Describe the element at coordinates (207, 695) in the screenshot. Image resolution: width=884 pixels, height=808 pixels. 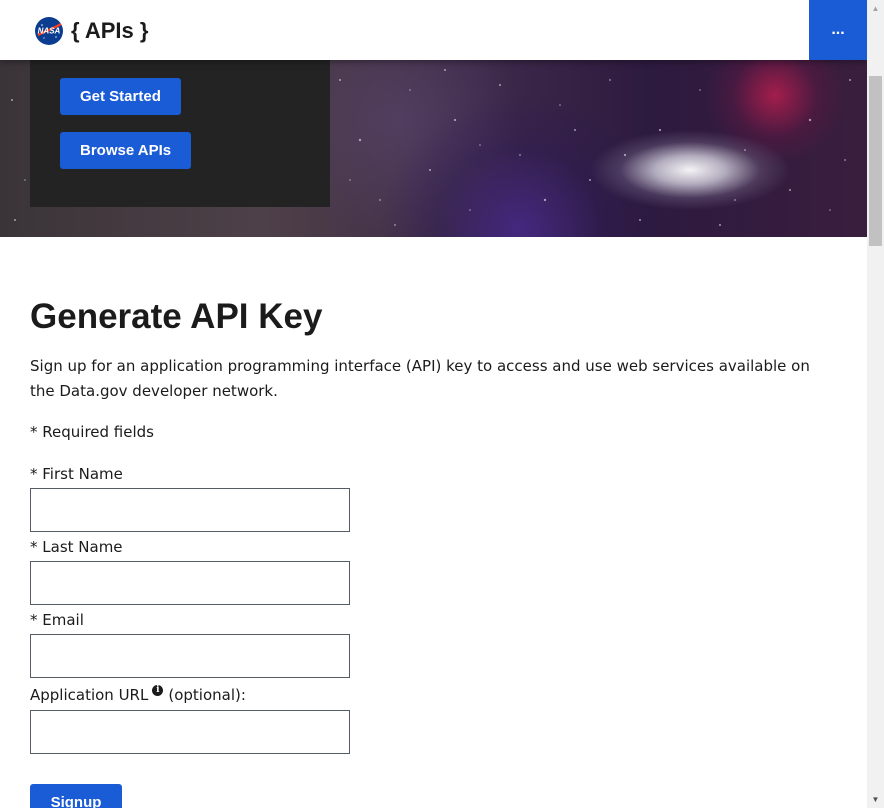
I see `optional-suffix: (optional):` at that location.